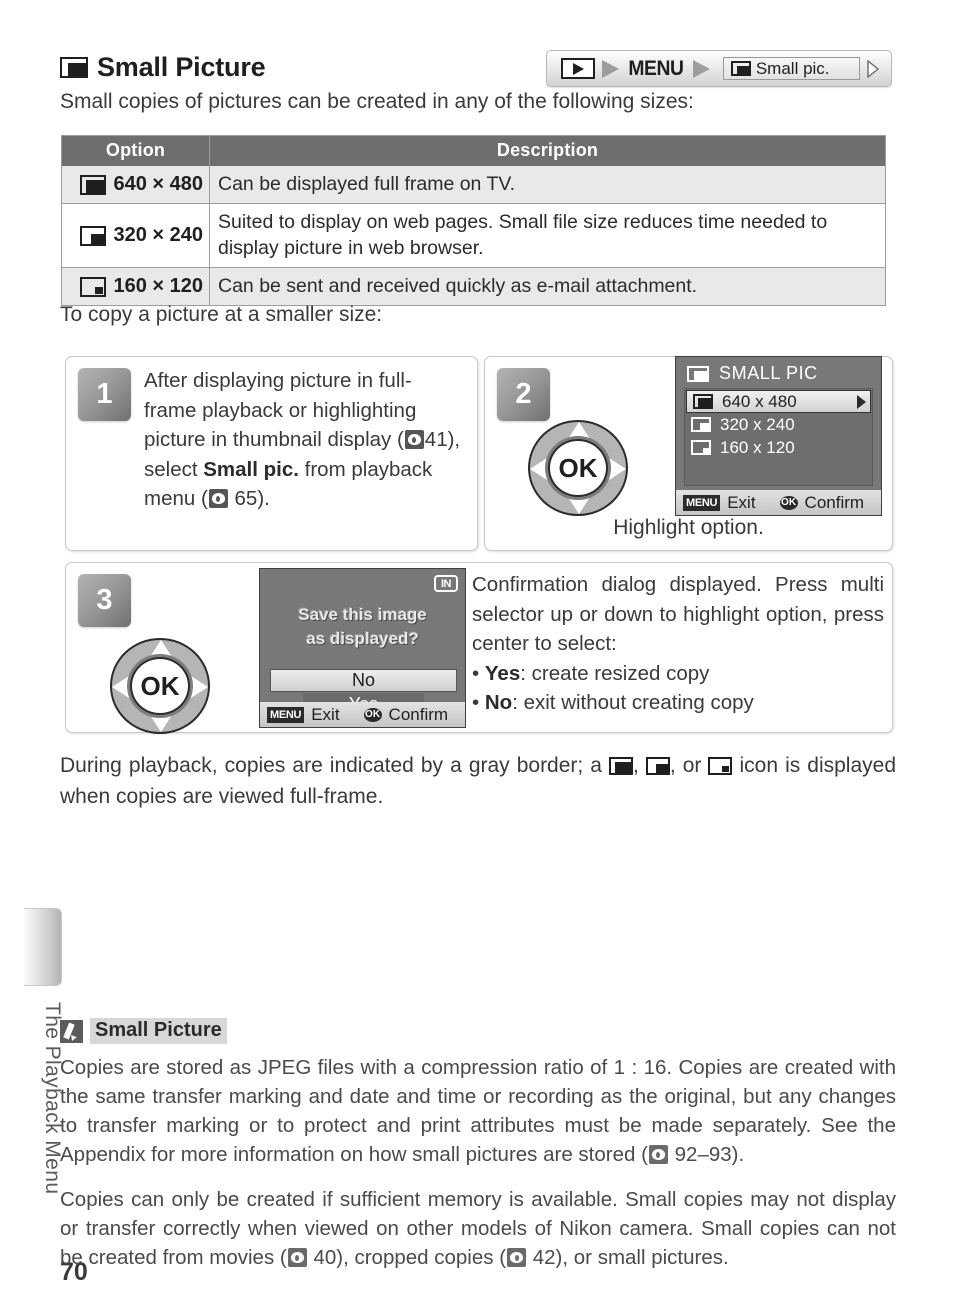 The width and height of the screenshot is (954, 1314). What do you see at coordinates (478, 1031) in the screenshot?
I see `note-header: Small Picture` at bounding box center [478, 1031].